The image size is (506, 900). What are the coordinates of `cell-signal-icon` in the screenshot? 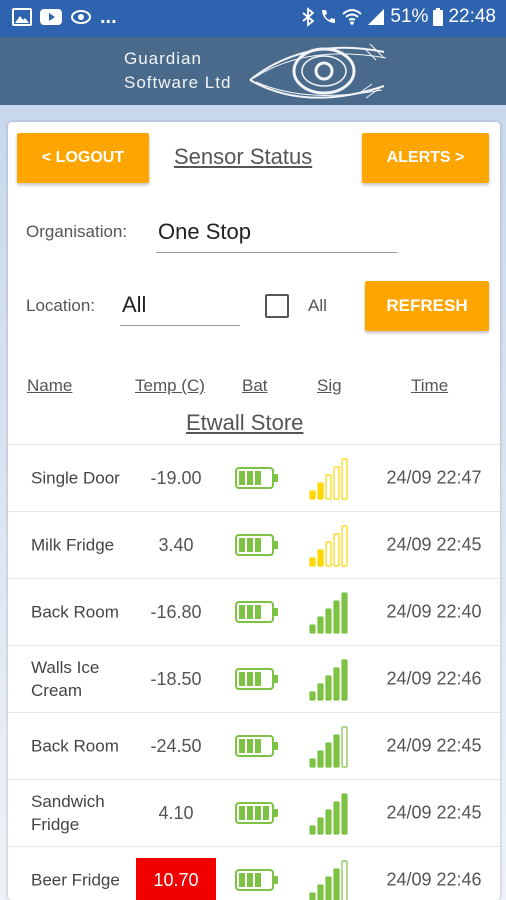 It's located at (376, 17).